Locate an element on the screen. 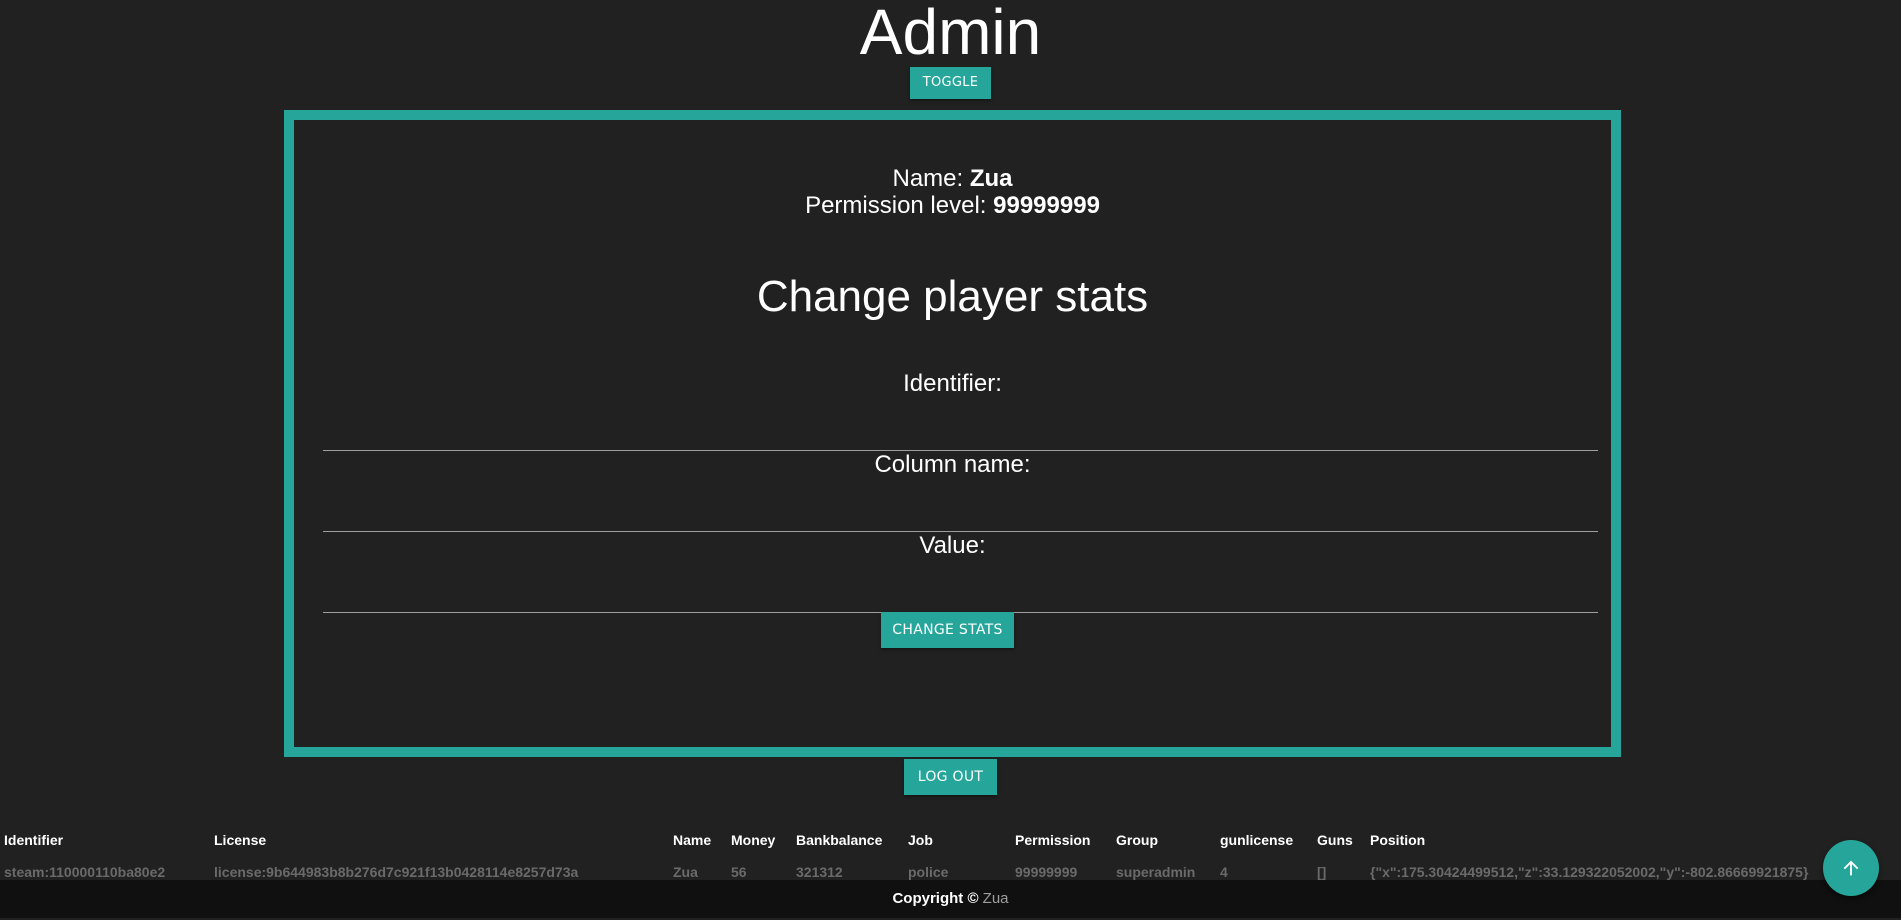 The height and width of the screenshot is (920, 1901). value-input is located at coordinates (960, 595).